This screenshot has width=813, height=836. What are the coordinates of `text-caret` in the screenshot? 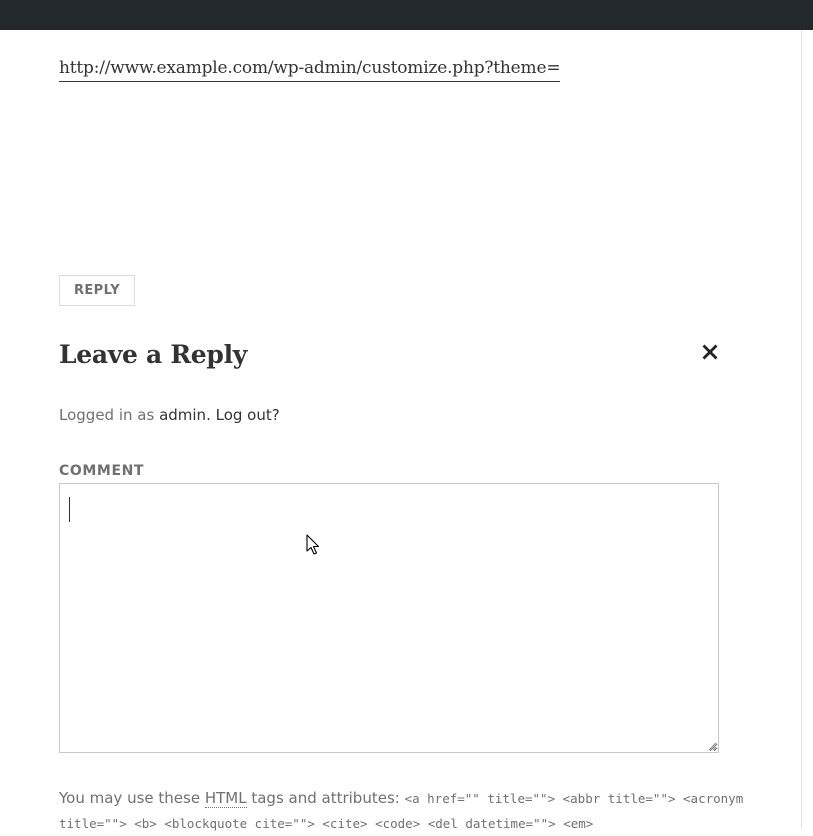 It's located at (69, 509).